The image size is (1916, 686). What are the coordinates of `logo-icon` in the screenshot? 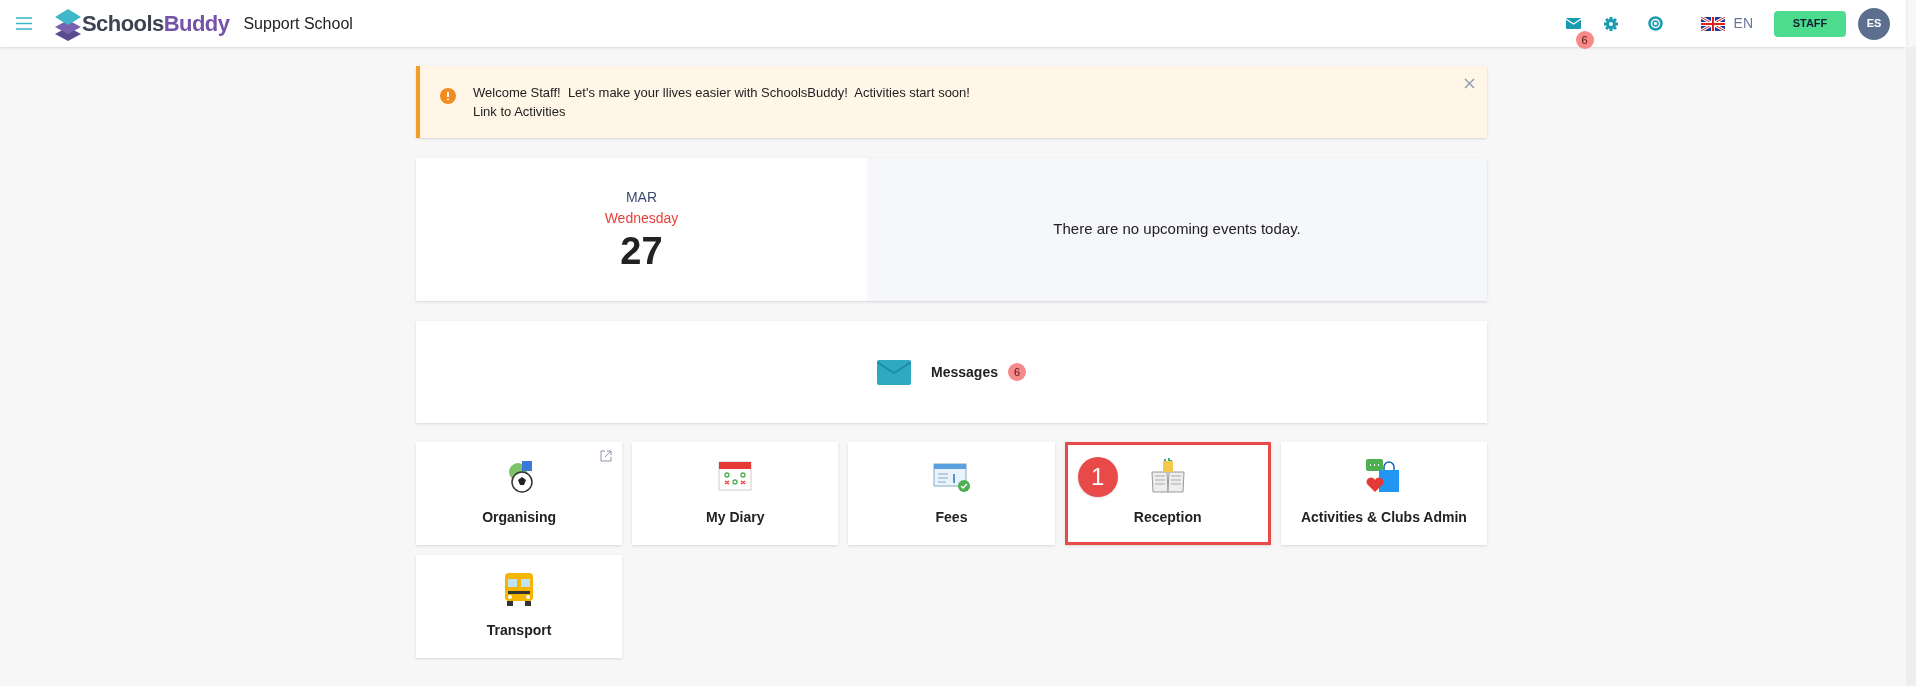 It's located at (68, 23).